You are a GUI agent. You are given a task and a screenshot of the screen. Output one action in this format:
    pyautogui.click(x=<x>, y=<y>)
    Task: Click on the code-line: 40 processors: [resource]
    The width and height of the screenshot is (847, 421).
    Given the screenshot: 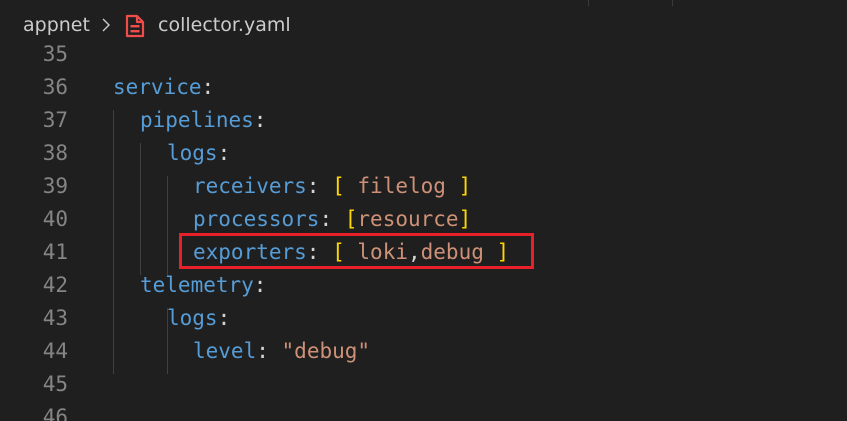 What is the action you would take?
    pyautogui.click(x=423, y=219)
    